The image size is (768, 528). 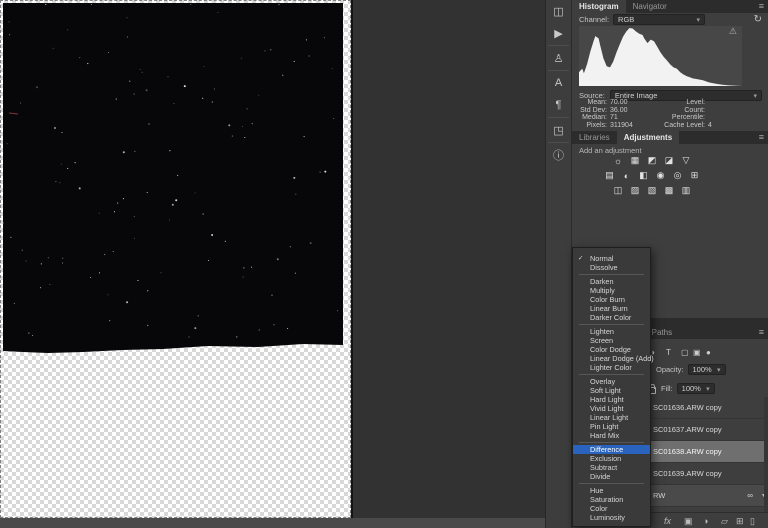 I want to click on stat-row: Pixels: 311904 Cache Level: 4, so click(x=671, y=126).